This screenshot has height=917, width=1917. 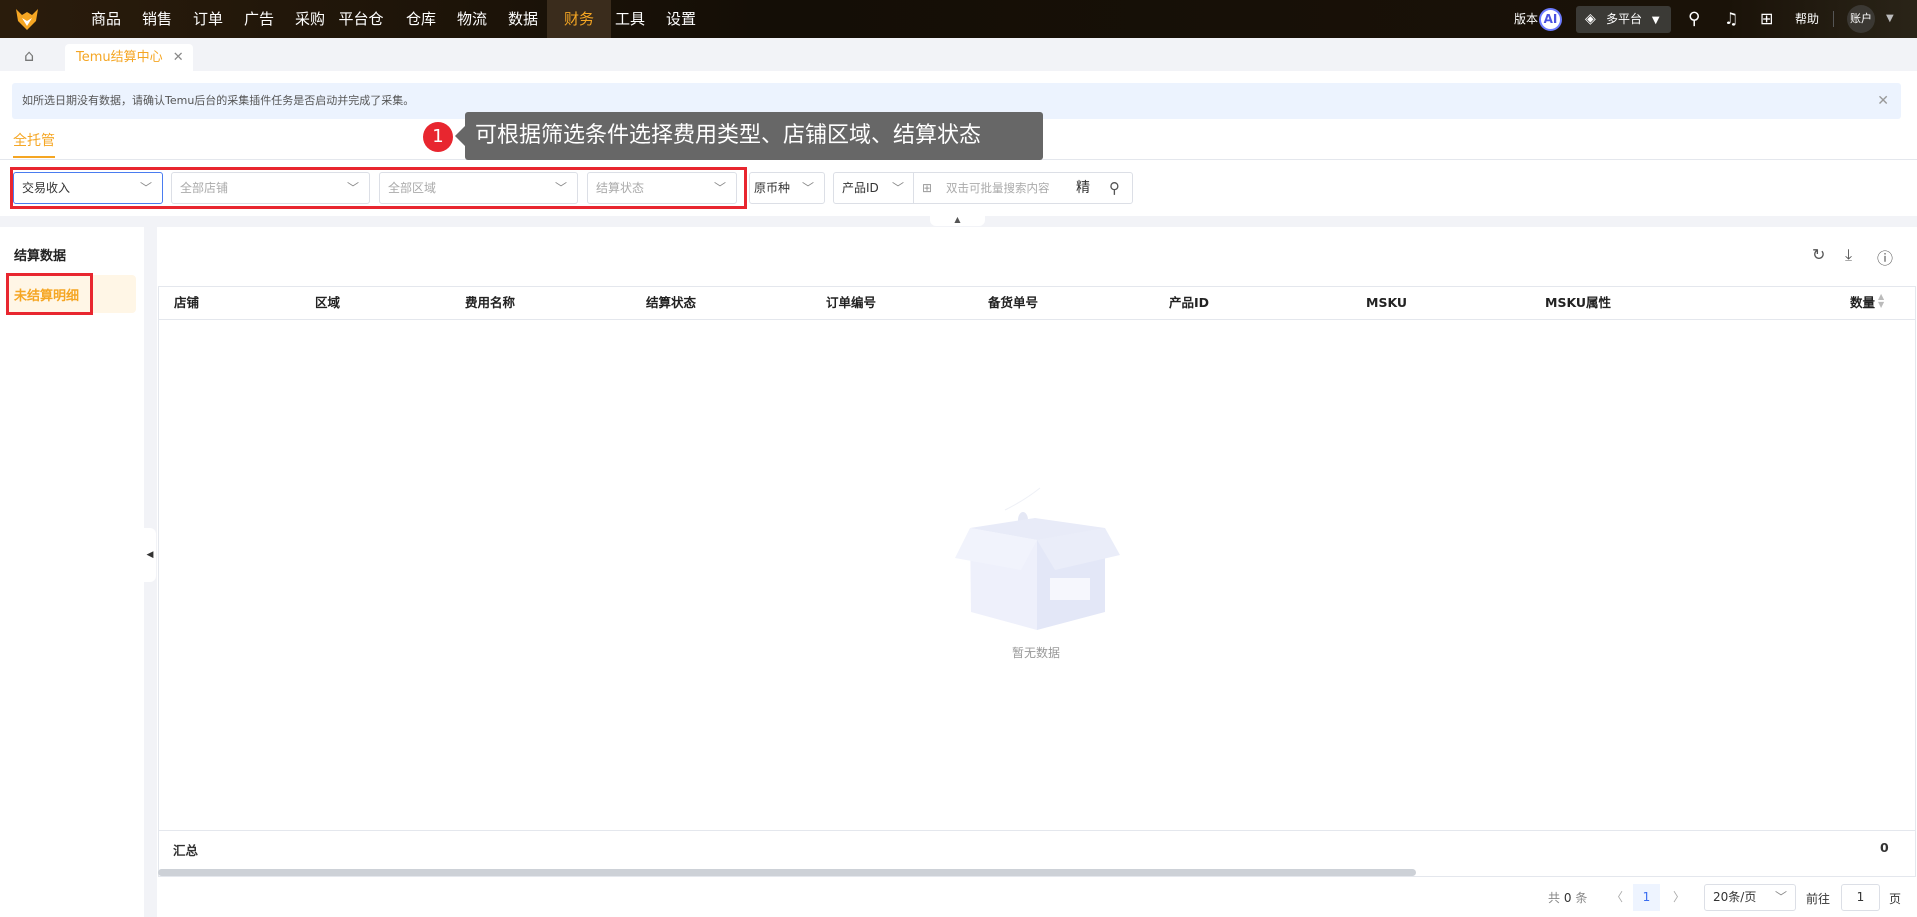 I want to click on select-value: 原币种, so click(x=772, y=188).